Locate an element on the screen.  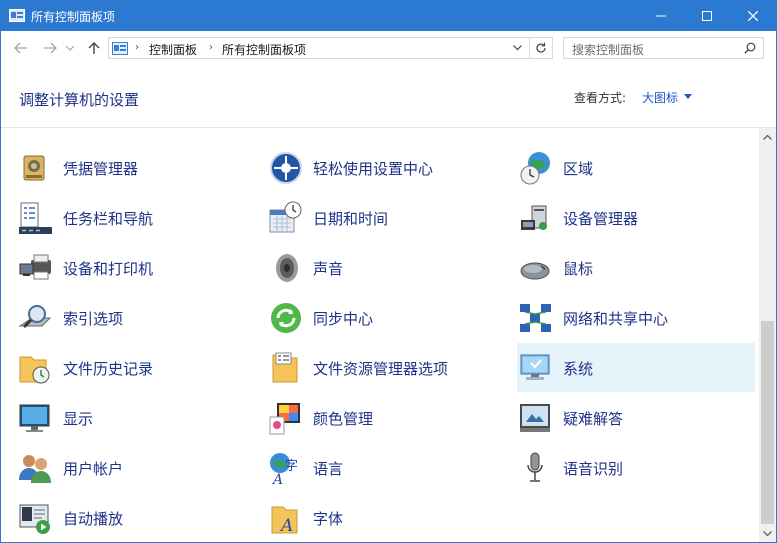
item-label: 区域 is located at coordinates (578, 169).